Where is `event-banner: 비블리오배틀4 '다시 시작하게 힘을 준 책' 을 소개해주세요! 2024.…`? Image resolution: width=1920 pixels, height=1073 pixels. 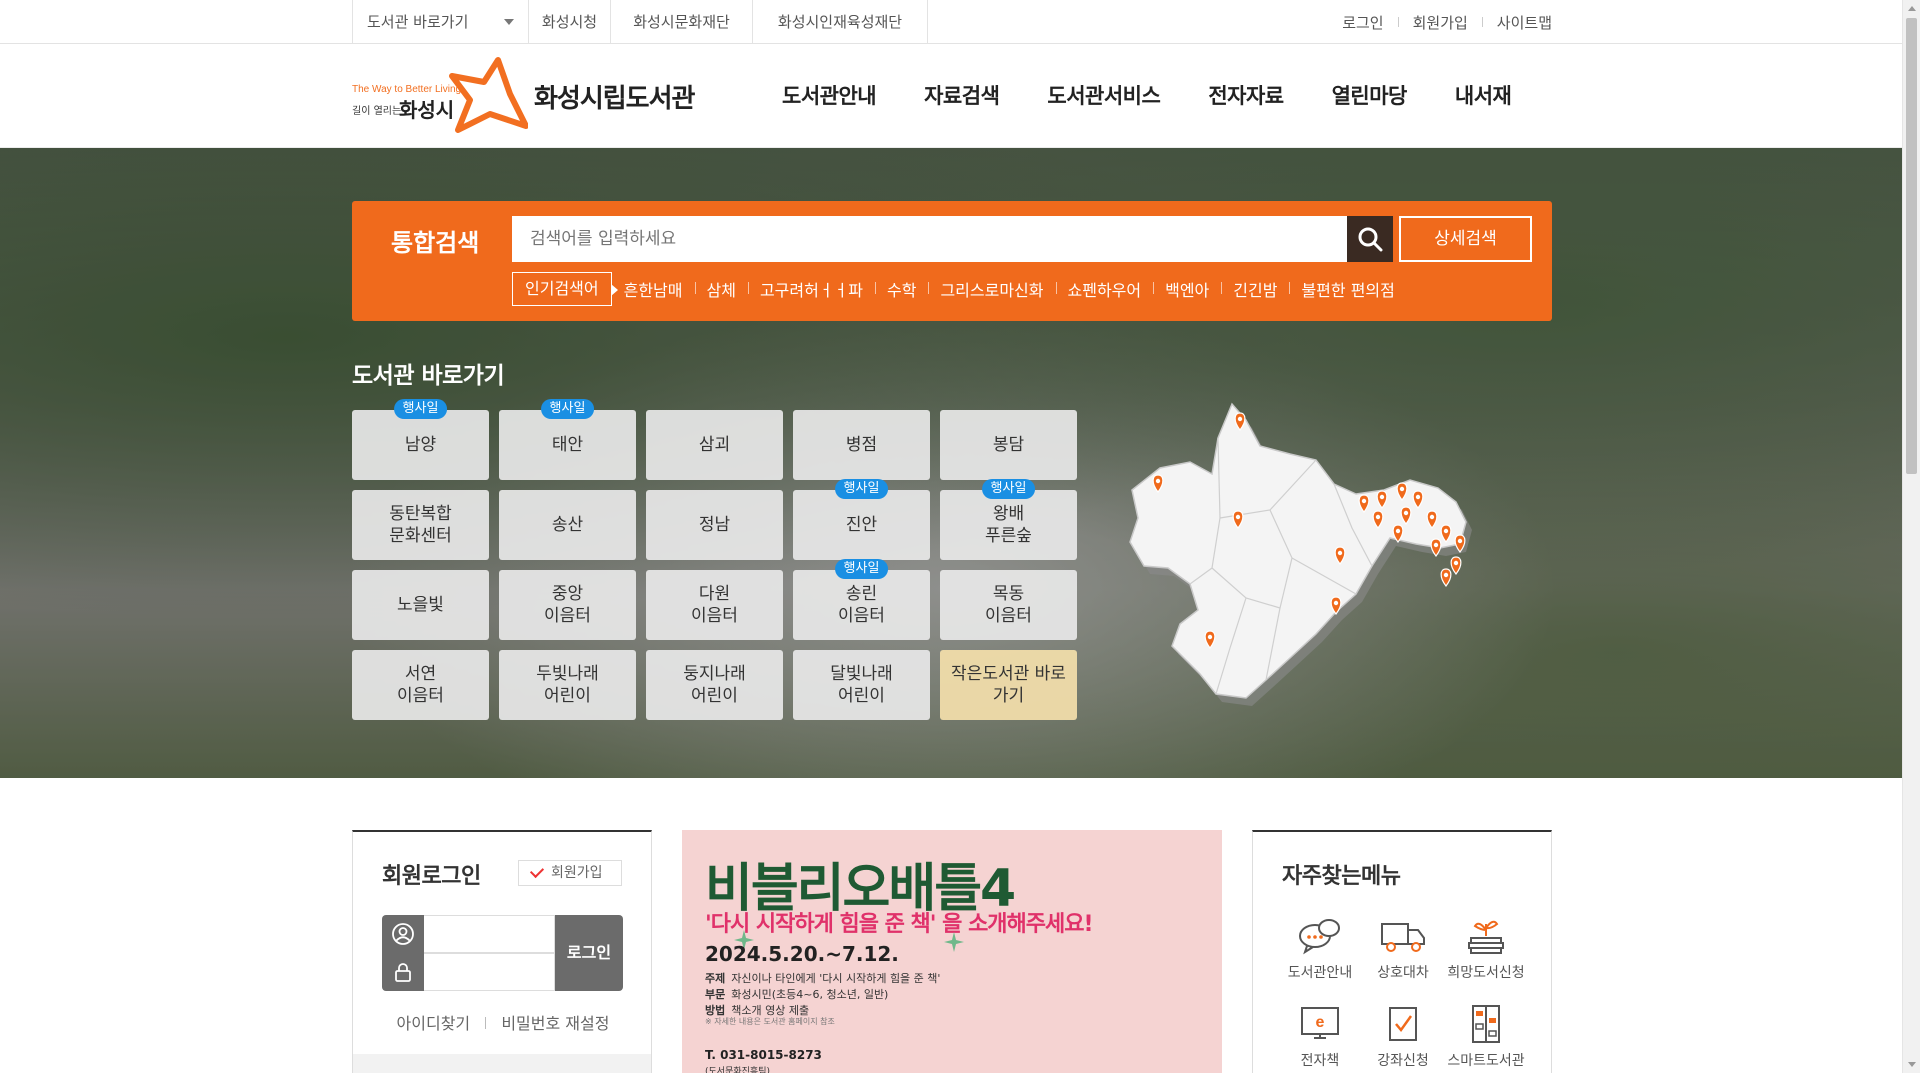
event-banner: 비블리오배틀4 '다시 시작하게 힘을 준 책' 을 소개해주세요! 2024.… is located at coordinates (952, 951).